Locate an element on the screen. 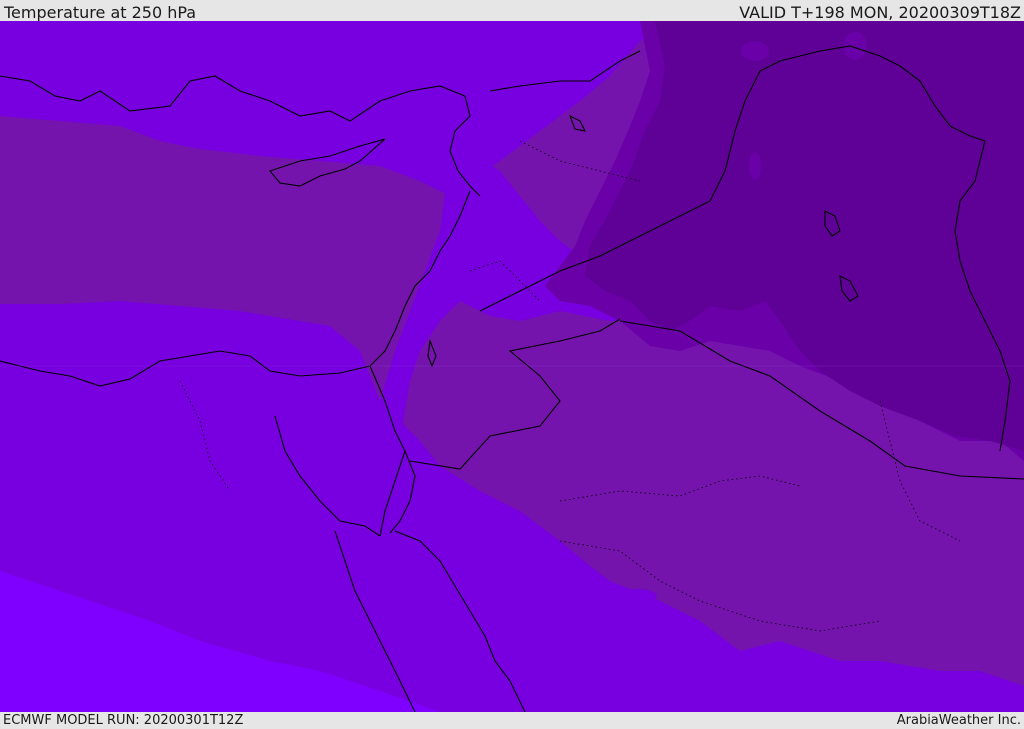  map-title: Temperature at 250 hPa is located at coordinates (100, 12).